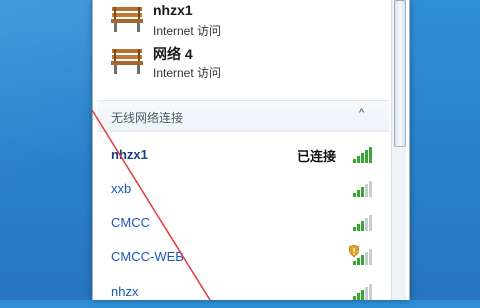  Describe the element at coordinates (121, 188) in the screenshot. I see `network-name: xxb` at that location.